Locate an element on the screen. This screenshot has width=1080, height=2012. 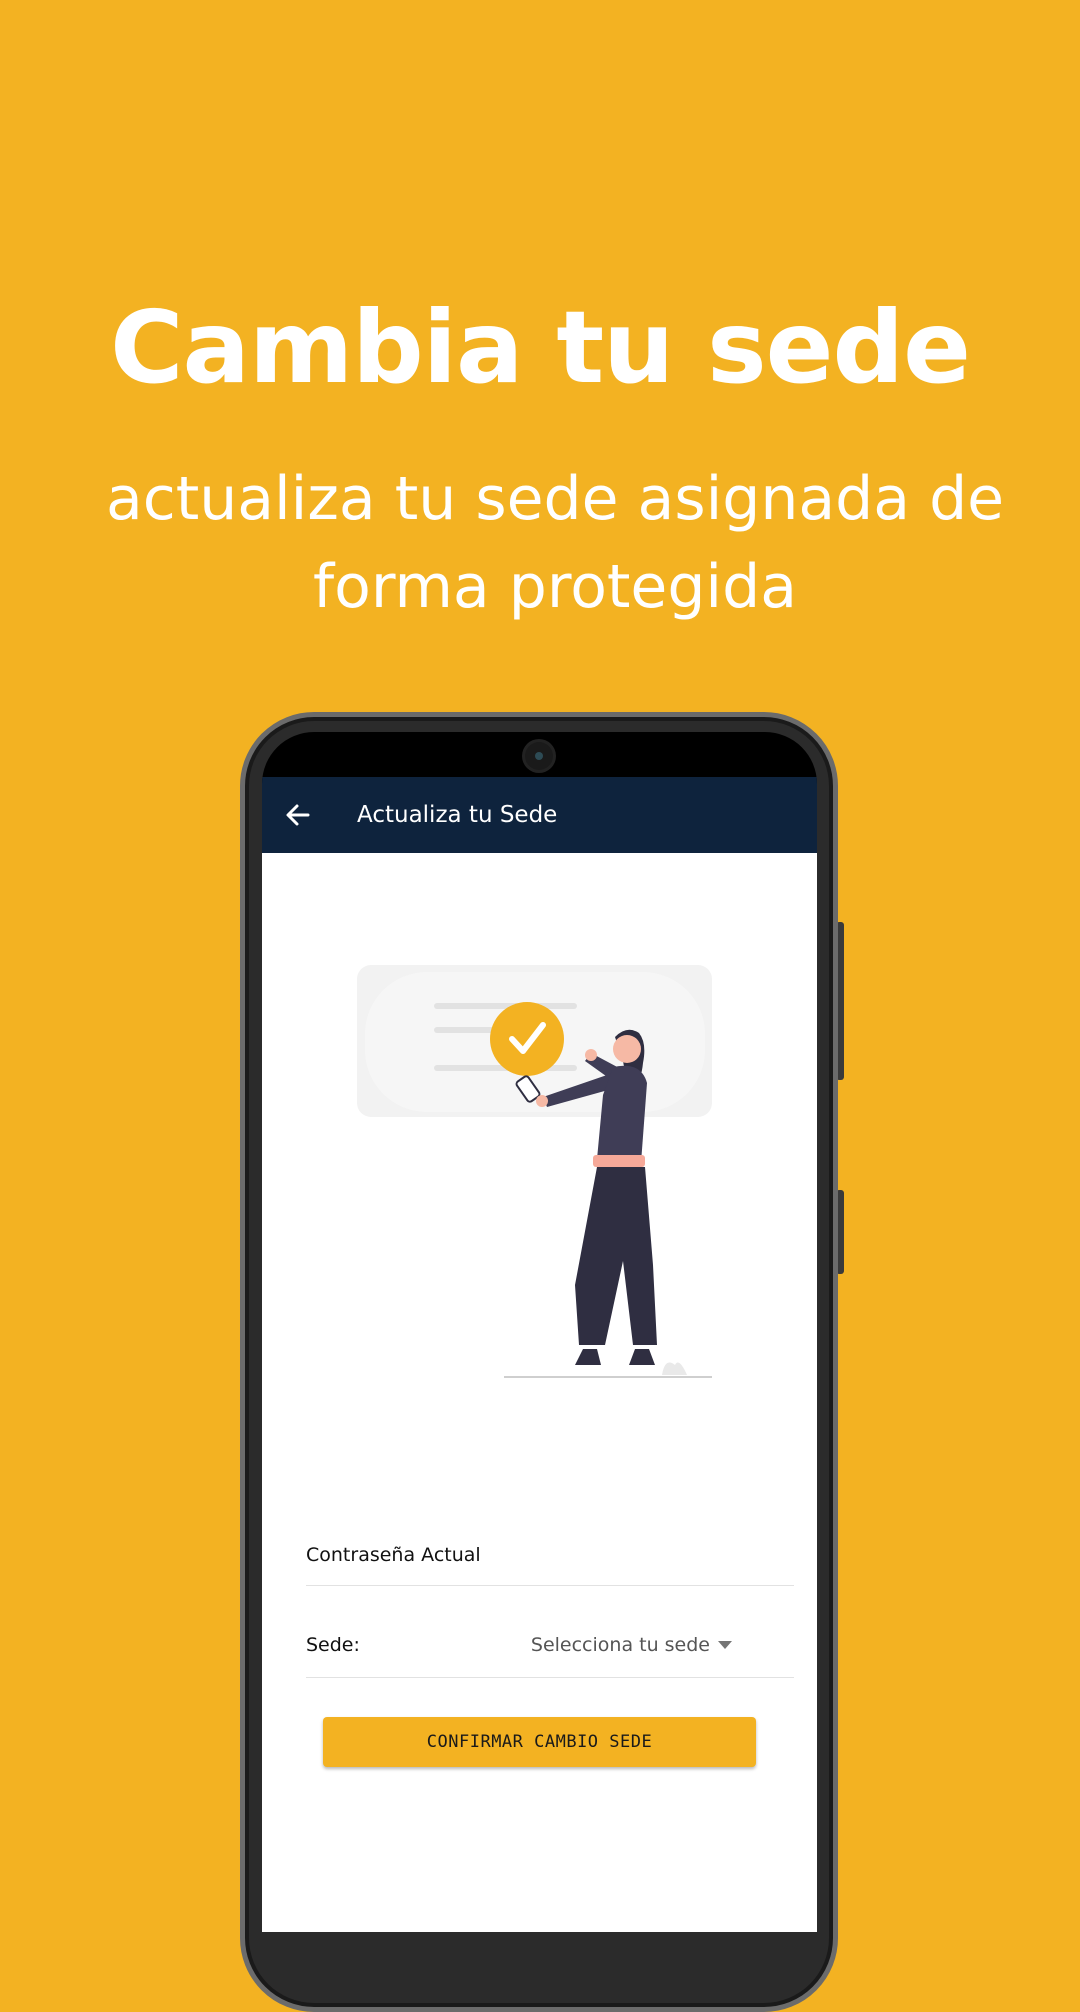
sede-dropdown: Selecciona tu sede is located at coordinates (631, 1645).